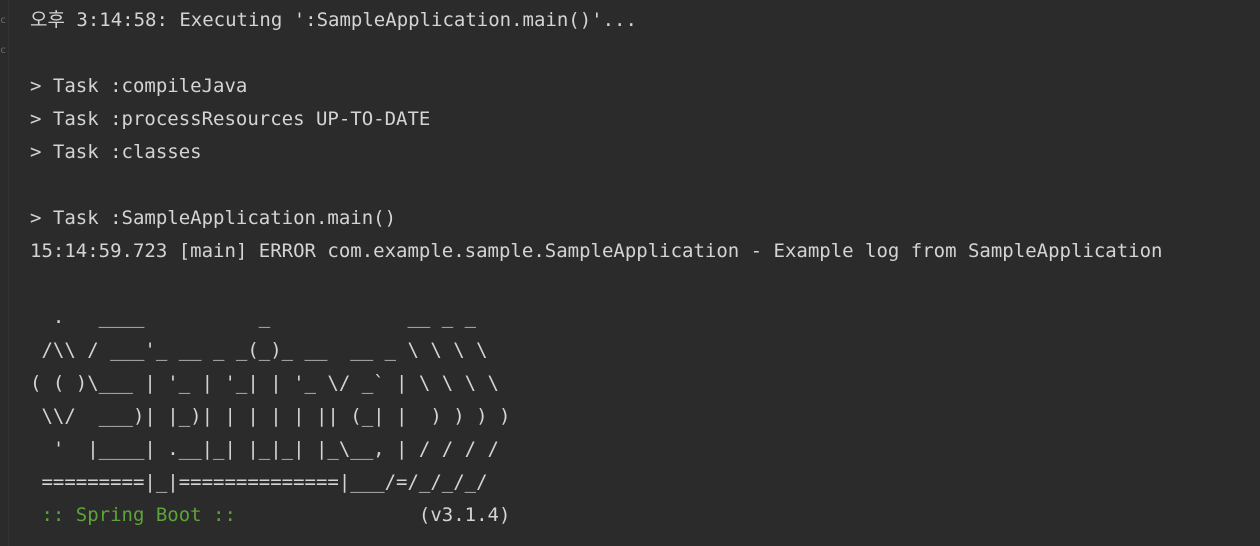 This screenshot has width=1260, height=546. What do you see at coordinates (116, 152) in the screenshot?
I see `console-line-task-classes: > Task :classes` at bounding box center [116, 152].